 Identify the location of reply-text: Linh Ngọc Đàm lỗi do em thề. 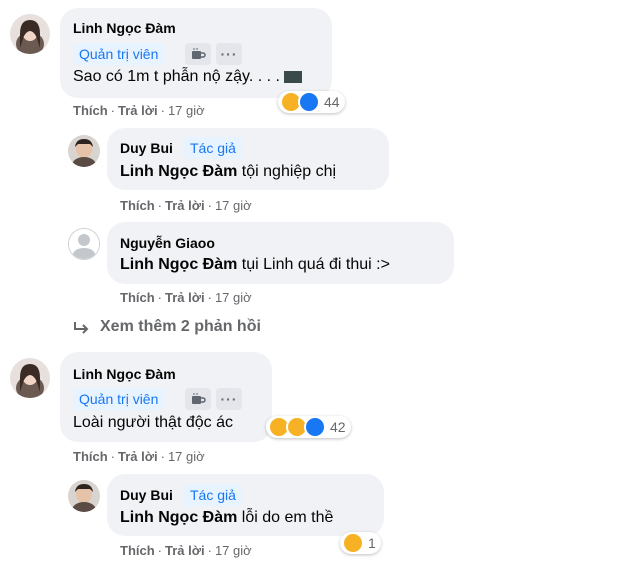
(226, 518).